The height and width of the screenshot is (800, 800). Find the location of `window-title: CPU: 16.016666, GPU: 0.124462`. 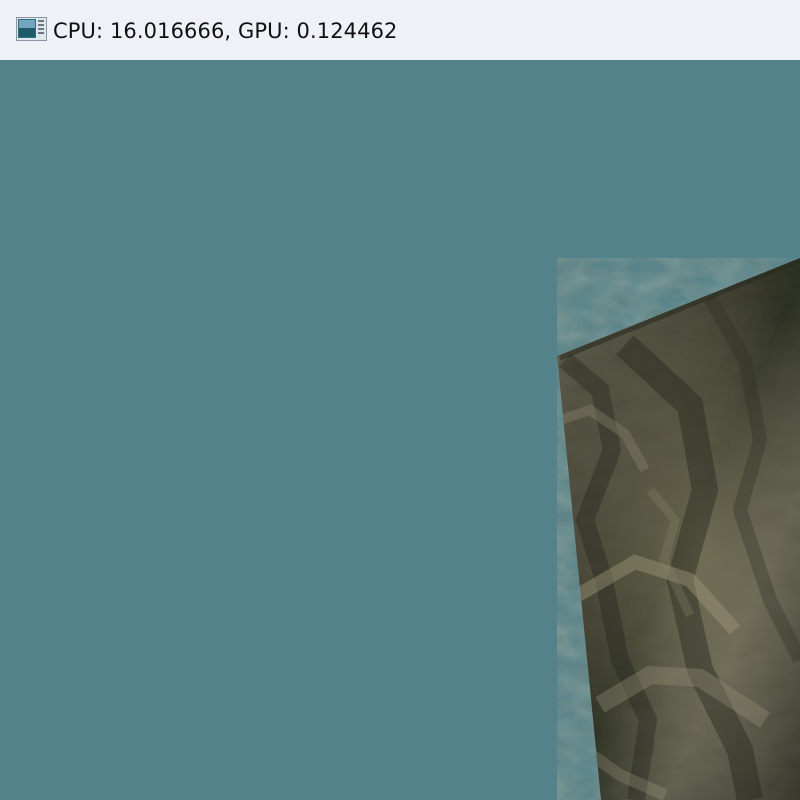

window-title: CPU: 16.016666, GPU: 0.124462 is located at coordinates (225, 31).